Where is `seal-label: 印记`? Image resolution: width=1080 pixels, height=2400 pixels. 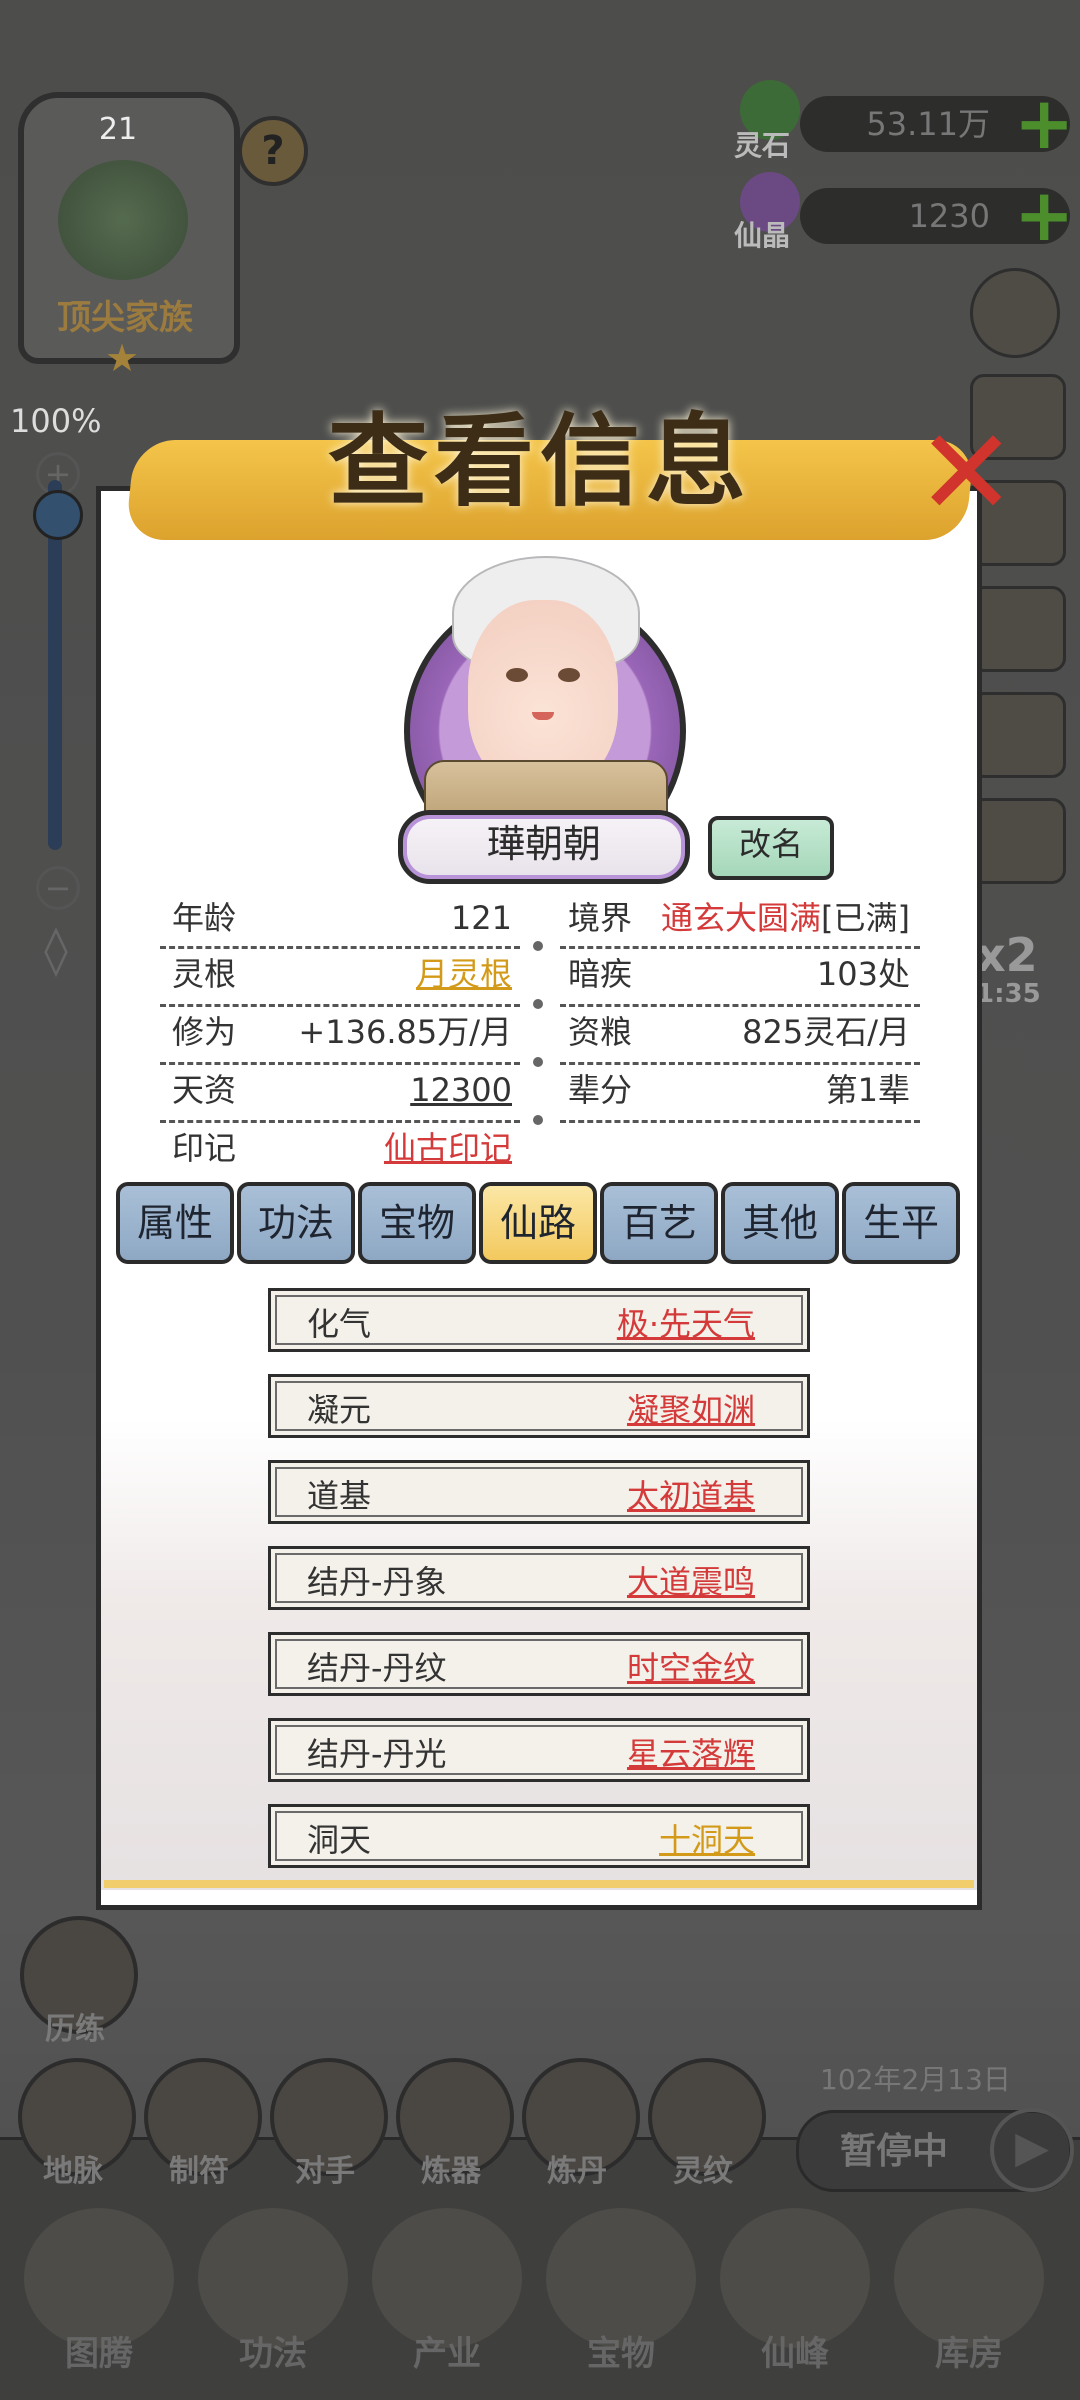
seal-label: 印记 is located at coordinates (204, 1148).